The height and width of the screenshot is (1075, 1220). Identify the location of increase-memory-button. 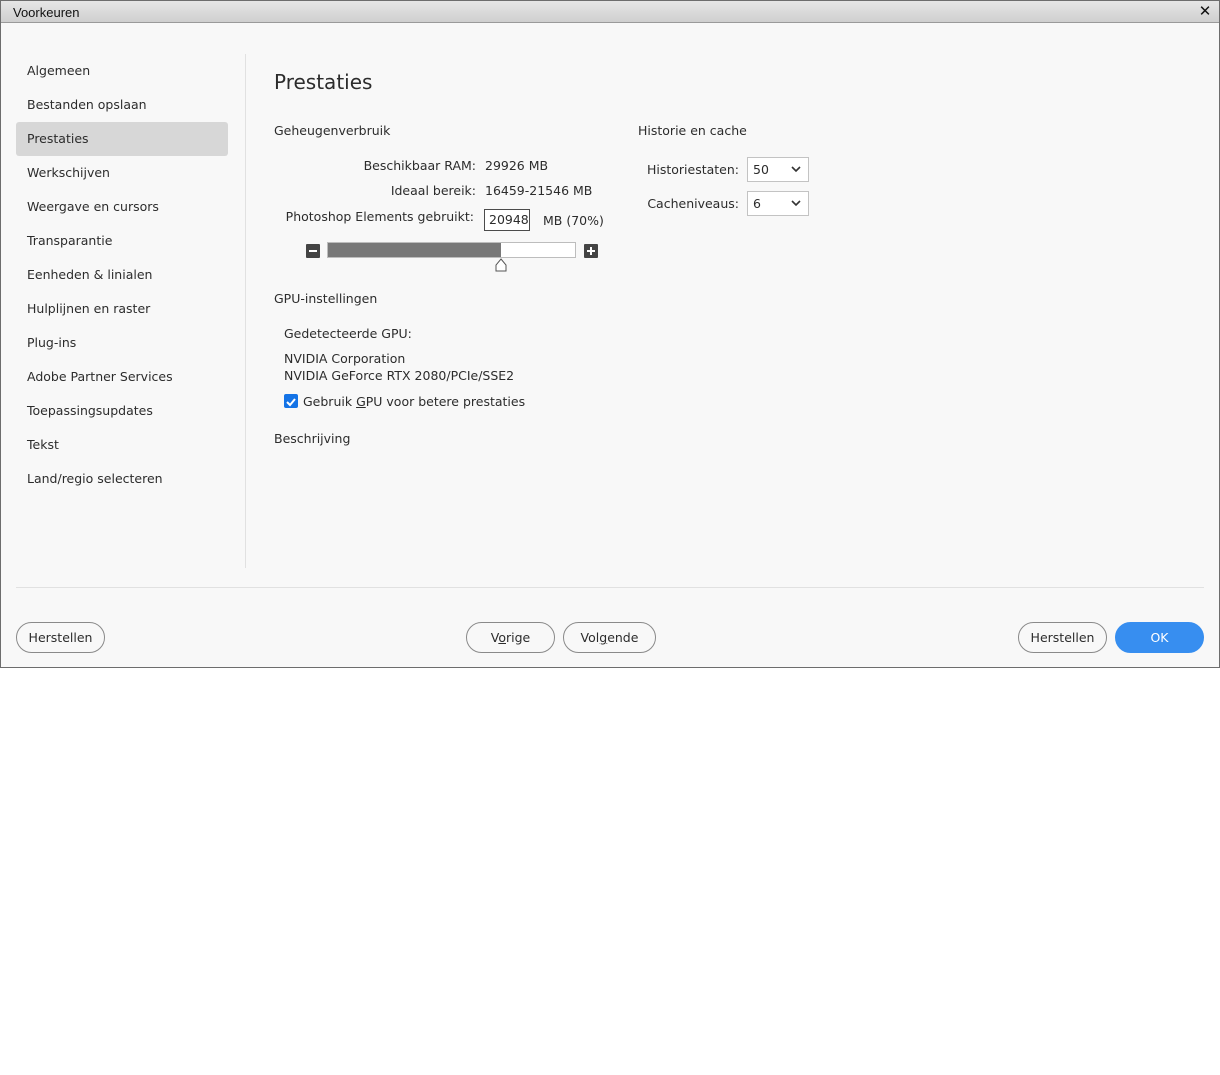
(591, 251).